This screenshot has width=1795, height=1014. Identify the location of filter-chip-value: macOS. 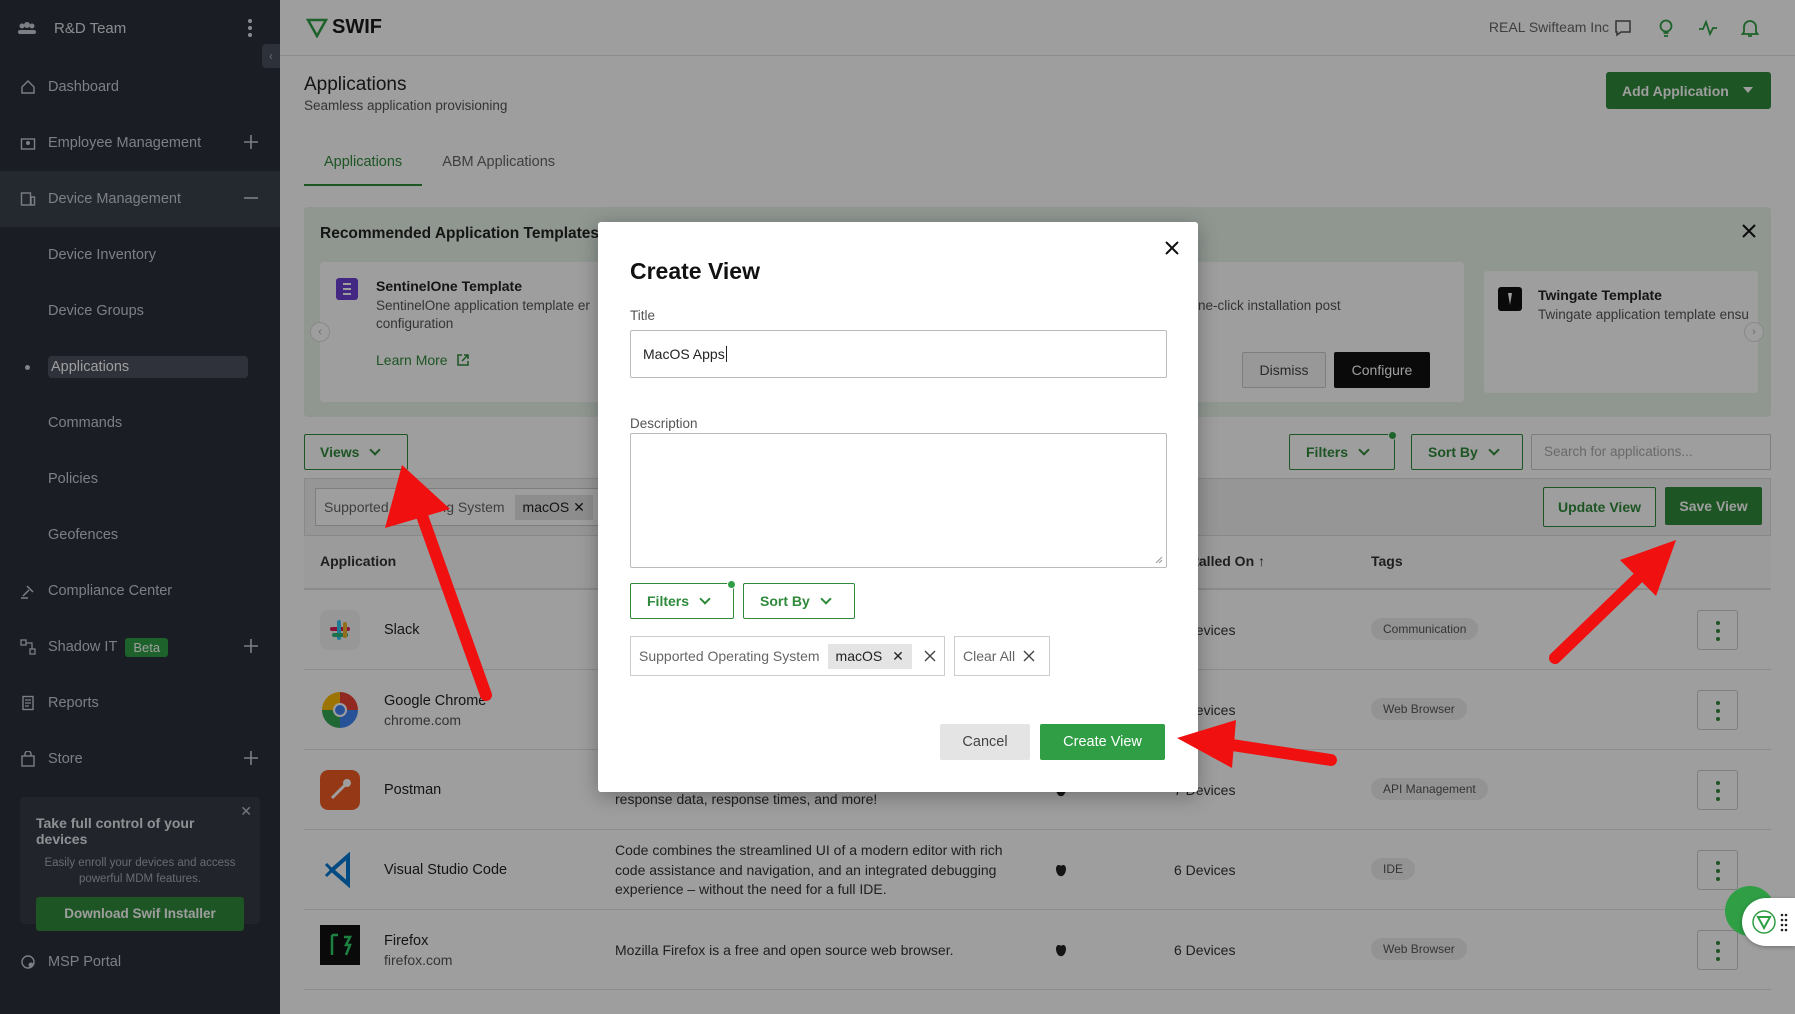
(859, 655).